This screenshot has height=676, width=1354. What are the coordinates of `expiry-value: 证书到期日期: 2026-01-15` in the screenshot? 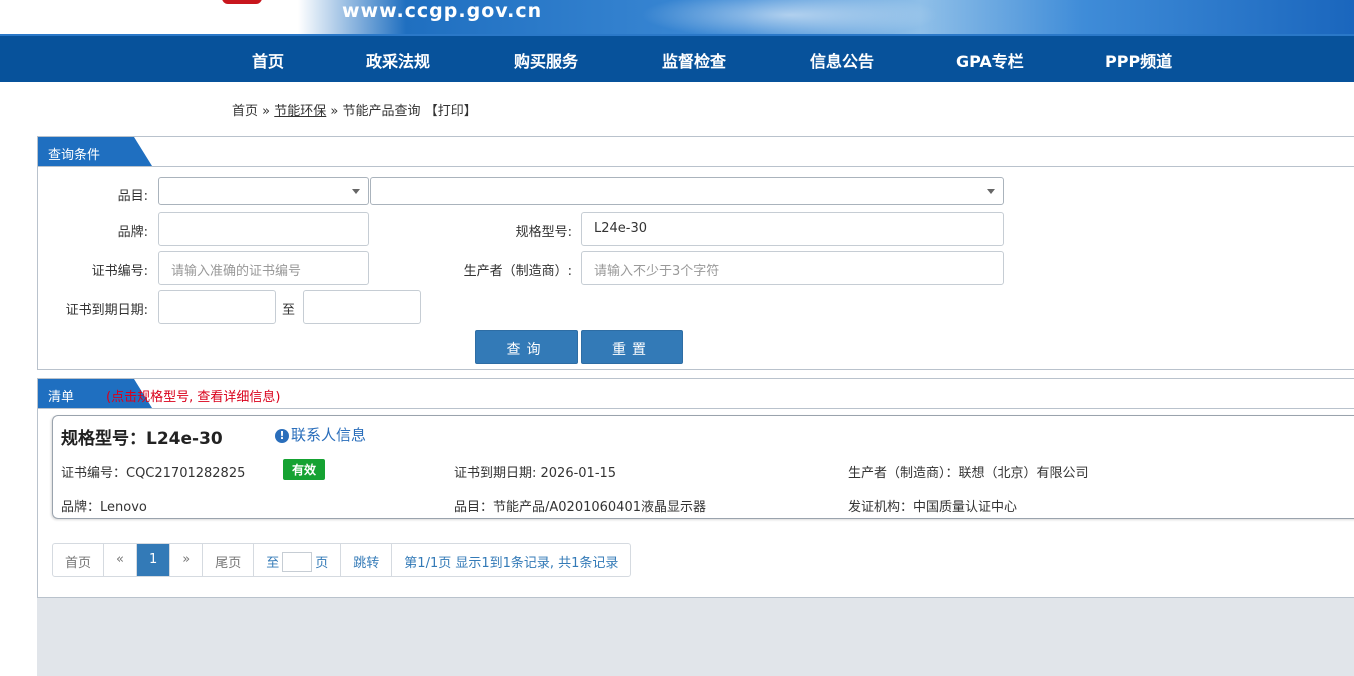 It's located at (535, 473).